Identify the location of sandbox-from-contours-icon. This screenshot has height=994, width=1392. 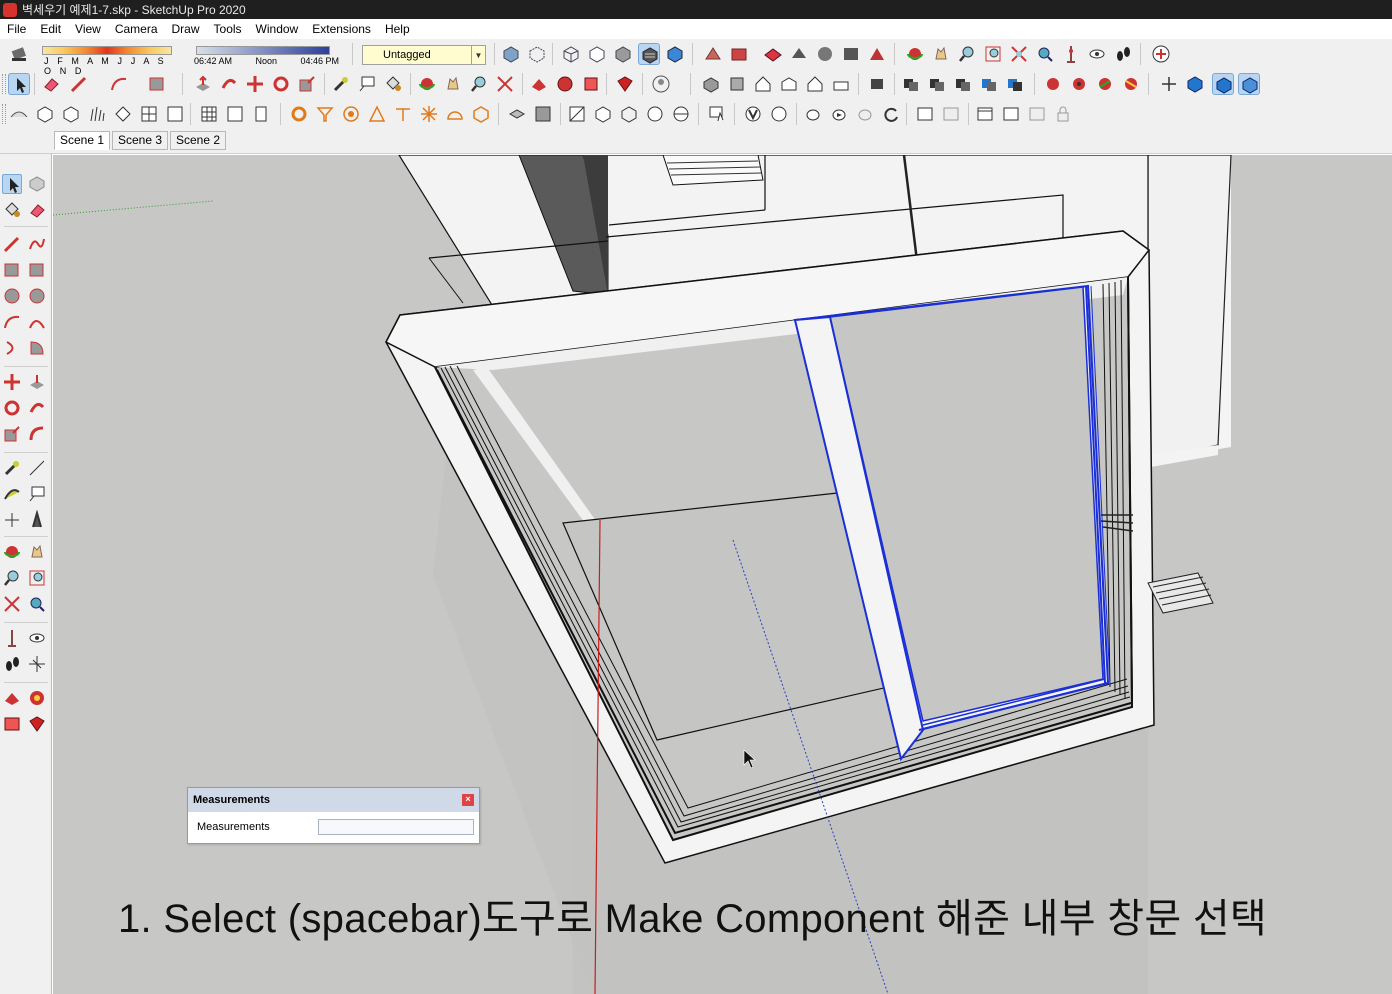
(1053, 84).